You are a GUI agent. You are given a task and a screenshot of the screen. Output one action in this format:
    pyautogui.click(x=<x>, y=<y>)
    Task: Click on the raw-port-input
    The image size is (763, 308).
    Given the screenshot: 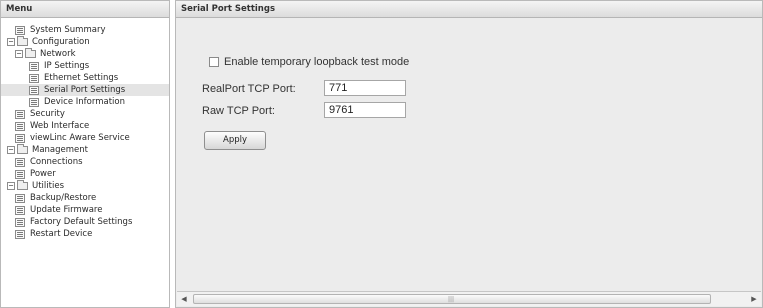 What is the action you would take?
    pyautogui.click(x=365, y=110)
    